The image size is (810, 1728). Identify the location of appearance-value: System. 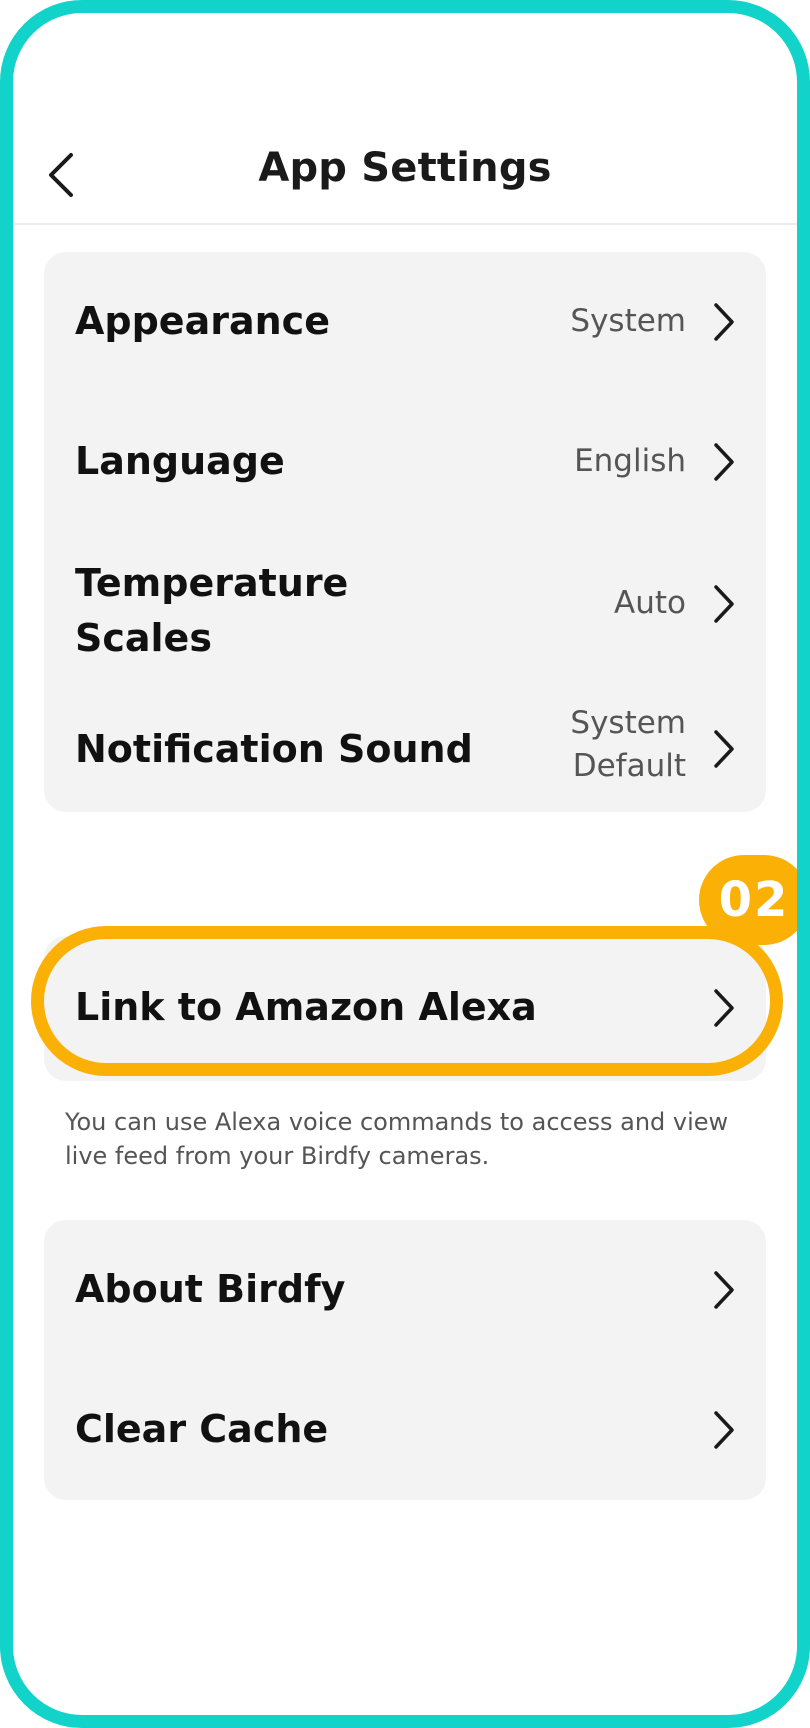
(628, 321).